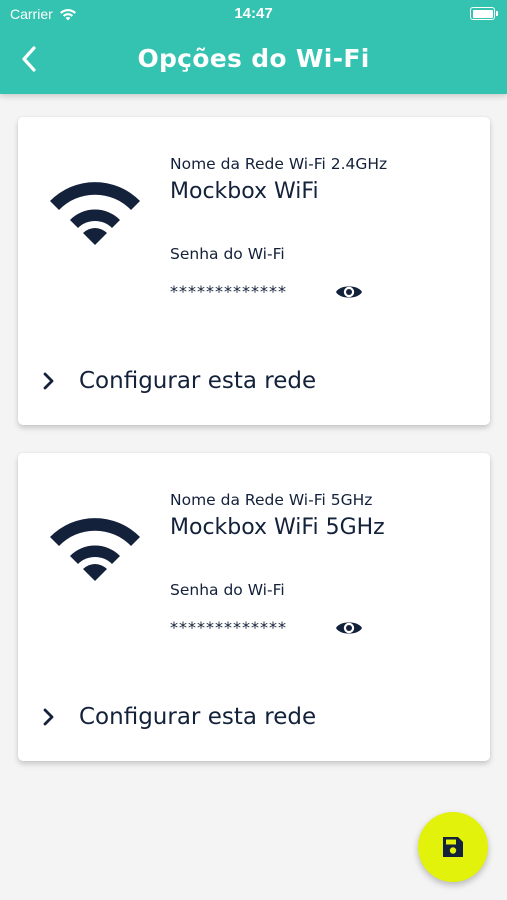 This screenshot has height=900, width=507. I want to click on battery-icon, so click(484, 13).